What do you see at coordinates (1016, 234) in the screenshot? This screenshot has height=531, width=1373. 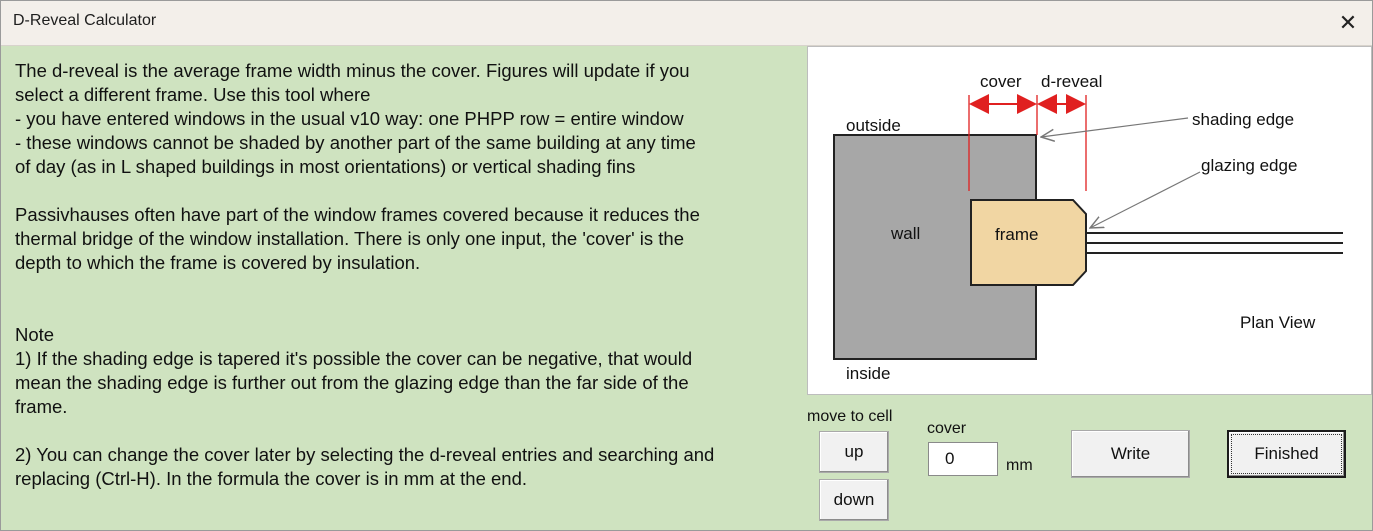 I see `frame-label: frame` at bounding box center [1016, 234].